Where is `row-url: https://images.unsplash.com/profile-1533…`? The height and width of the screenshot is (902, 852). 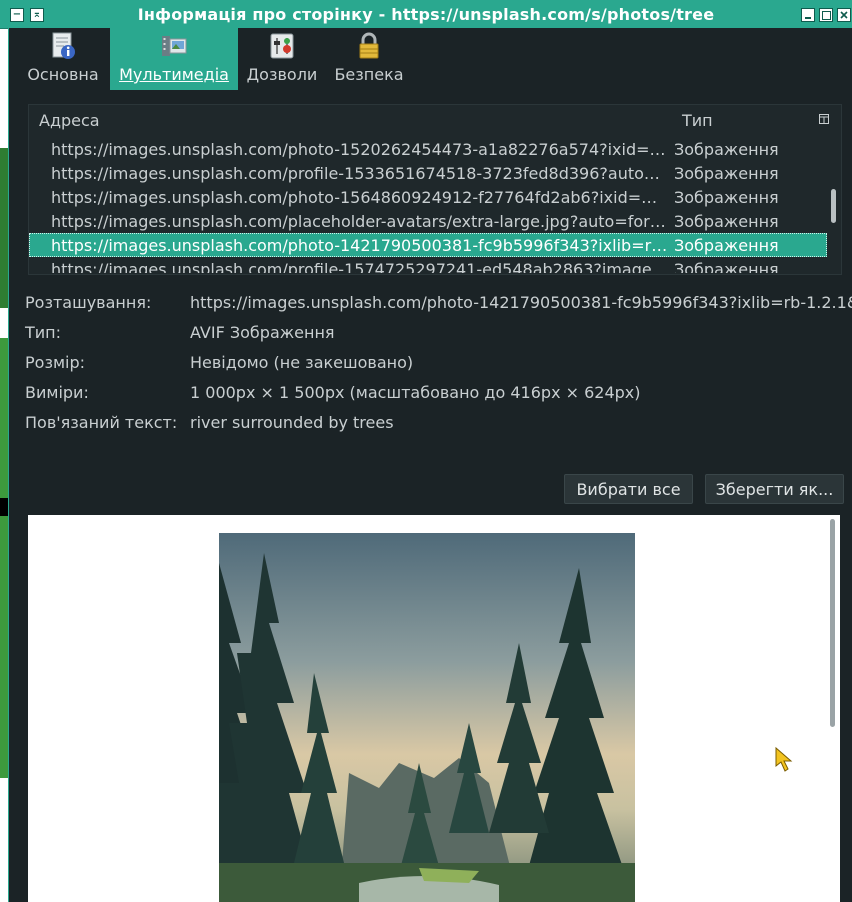 row-url: https://images.unsplash.com/profile-1533… is located at coordinates (360, 173).